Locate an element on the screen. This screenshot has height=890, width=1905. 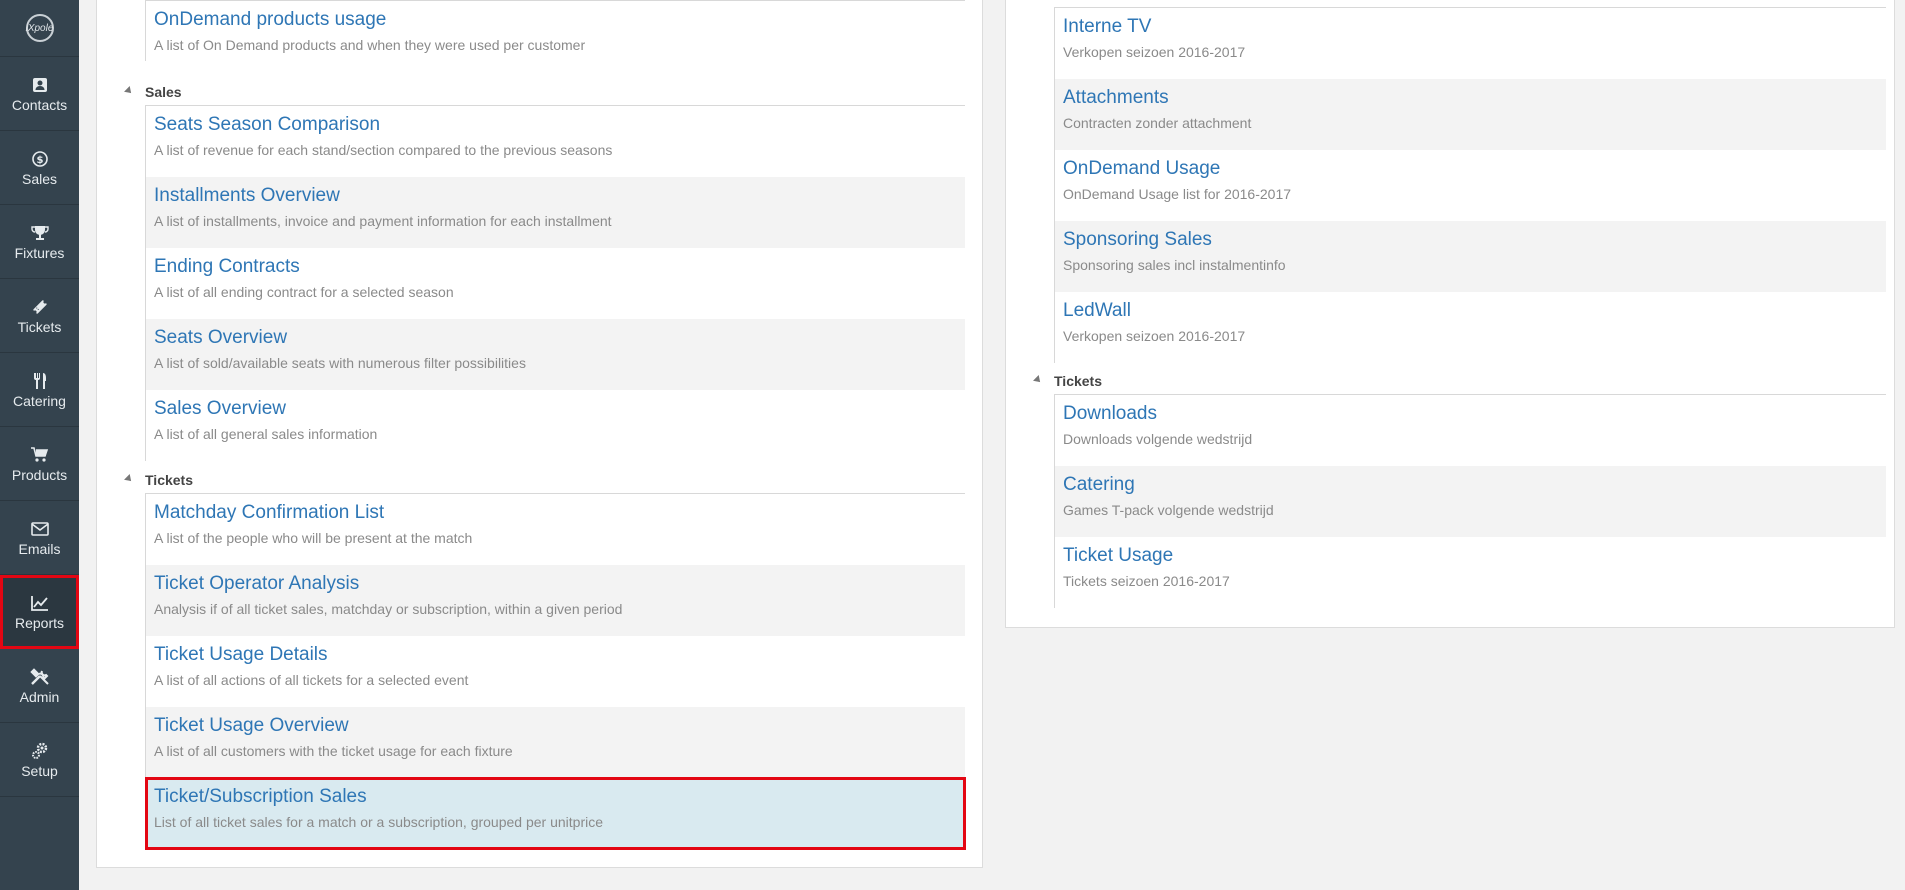
sidebar-item-fixtures: Fixtures is located at coordinates (39, 242).